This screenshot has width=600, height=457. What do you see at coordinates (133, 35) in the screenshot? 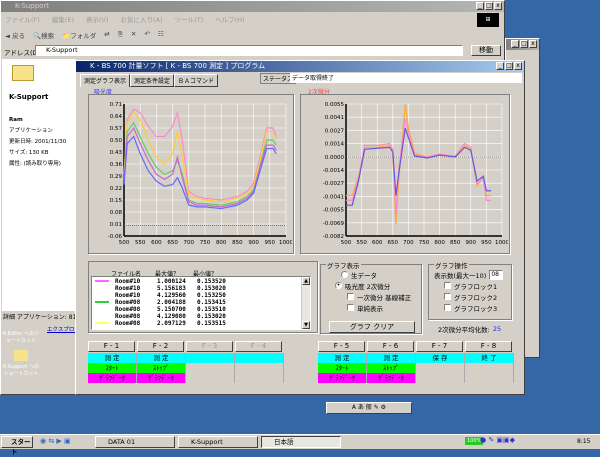
I see `delete-icon: ✕` at bounding box center [133, 35].